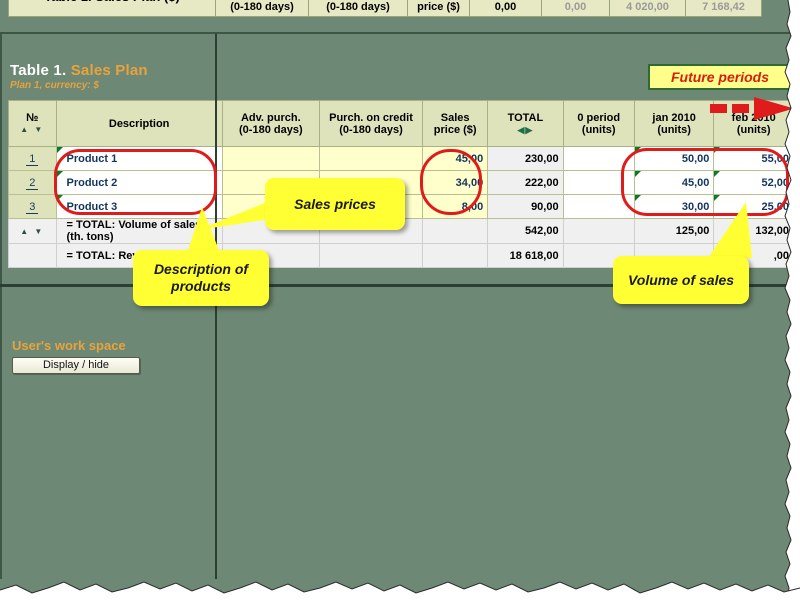  What do you see at coordinates (505, 8) in the screenshot?
I see `frozen-value-min: 0,00` at bounding box center [505, 8].